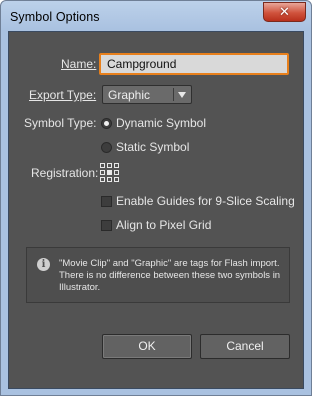  I want to click on export-type-label: Export Type:, so click(63, 95).